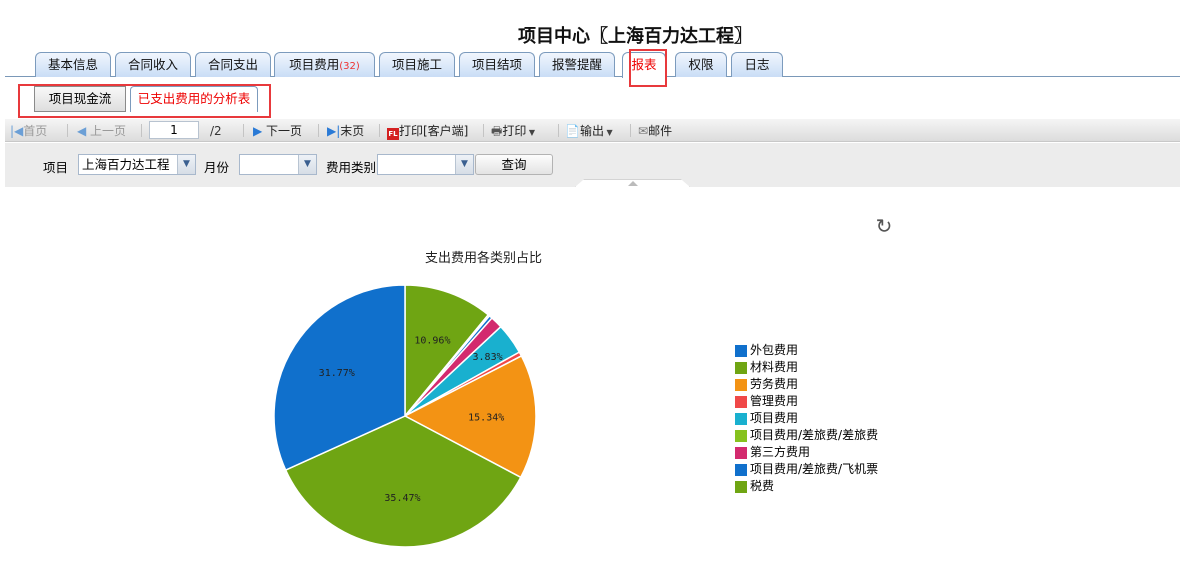 The height and width of the screenshot is (575, 1183). I want to click on slice-data-label: 35.47%, so click(402, 498).